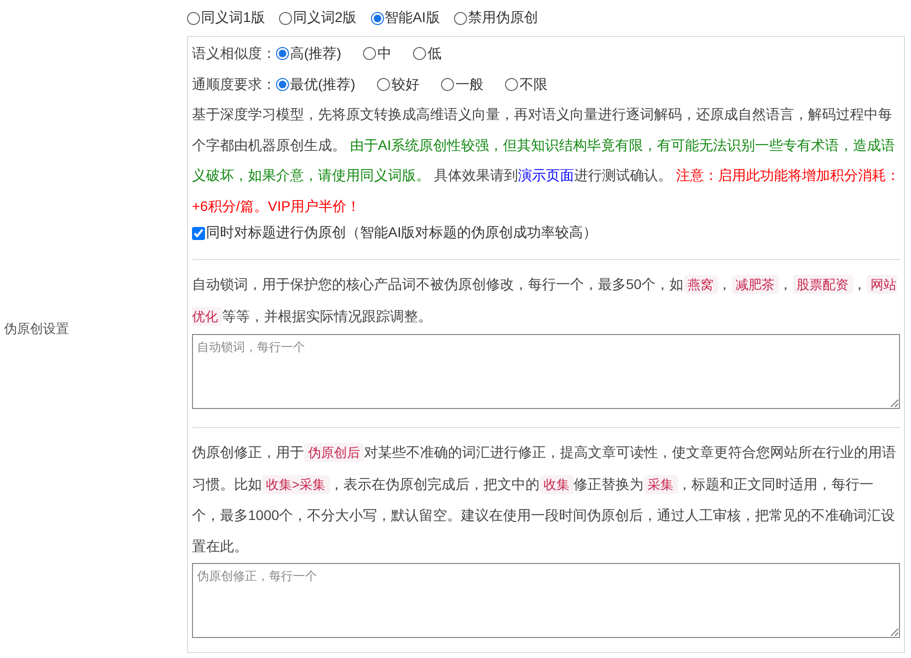 The width and height of the screenshot is (911, 658). What do you see at coordinates (234, 85) in the screenshot?
I see `option-group-label: 通顺度要求：` at bounding box center [234, 85].